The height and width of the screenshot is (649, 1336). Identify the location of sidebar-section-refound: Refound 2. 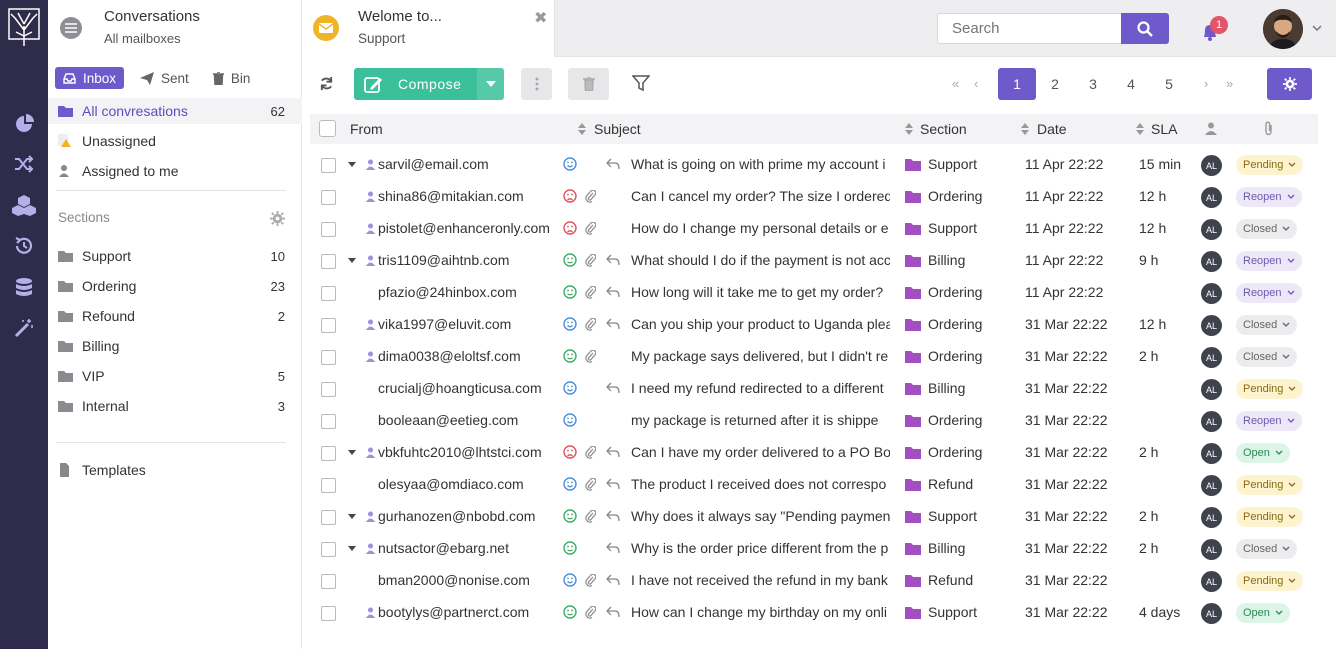
(175, 316).